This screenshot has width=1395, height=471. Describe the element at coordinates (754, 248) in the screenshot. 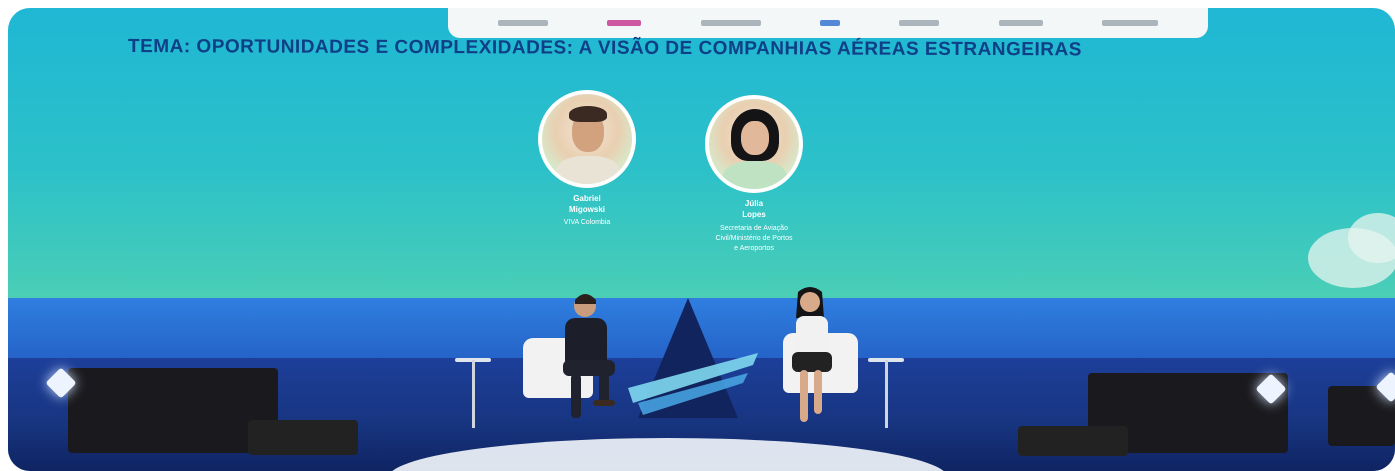

I see `speaker-role-line3: e Aeroportos` at that location.